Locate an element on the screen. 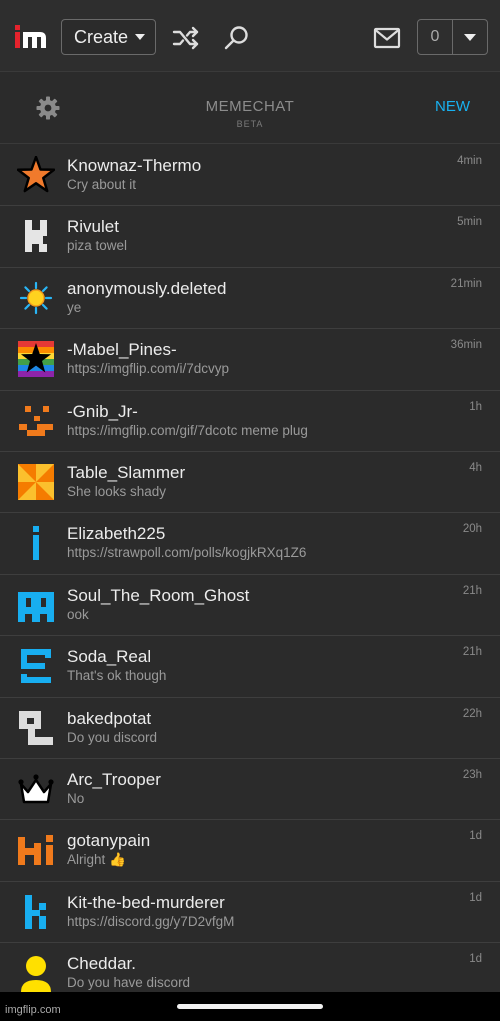 This screenshot has width=500, height=1021. chat-name: Elizabeth225 is located at coordinates (116, 534).